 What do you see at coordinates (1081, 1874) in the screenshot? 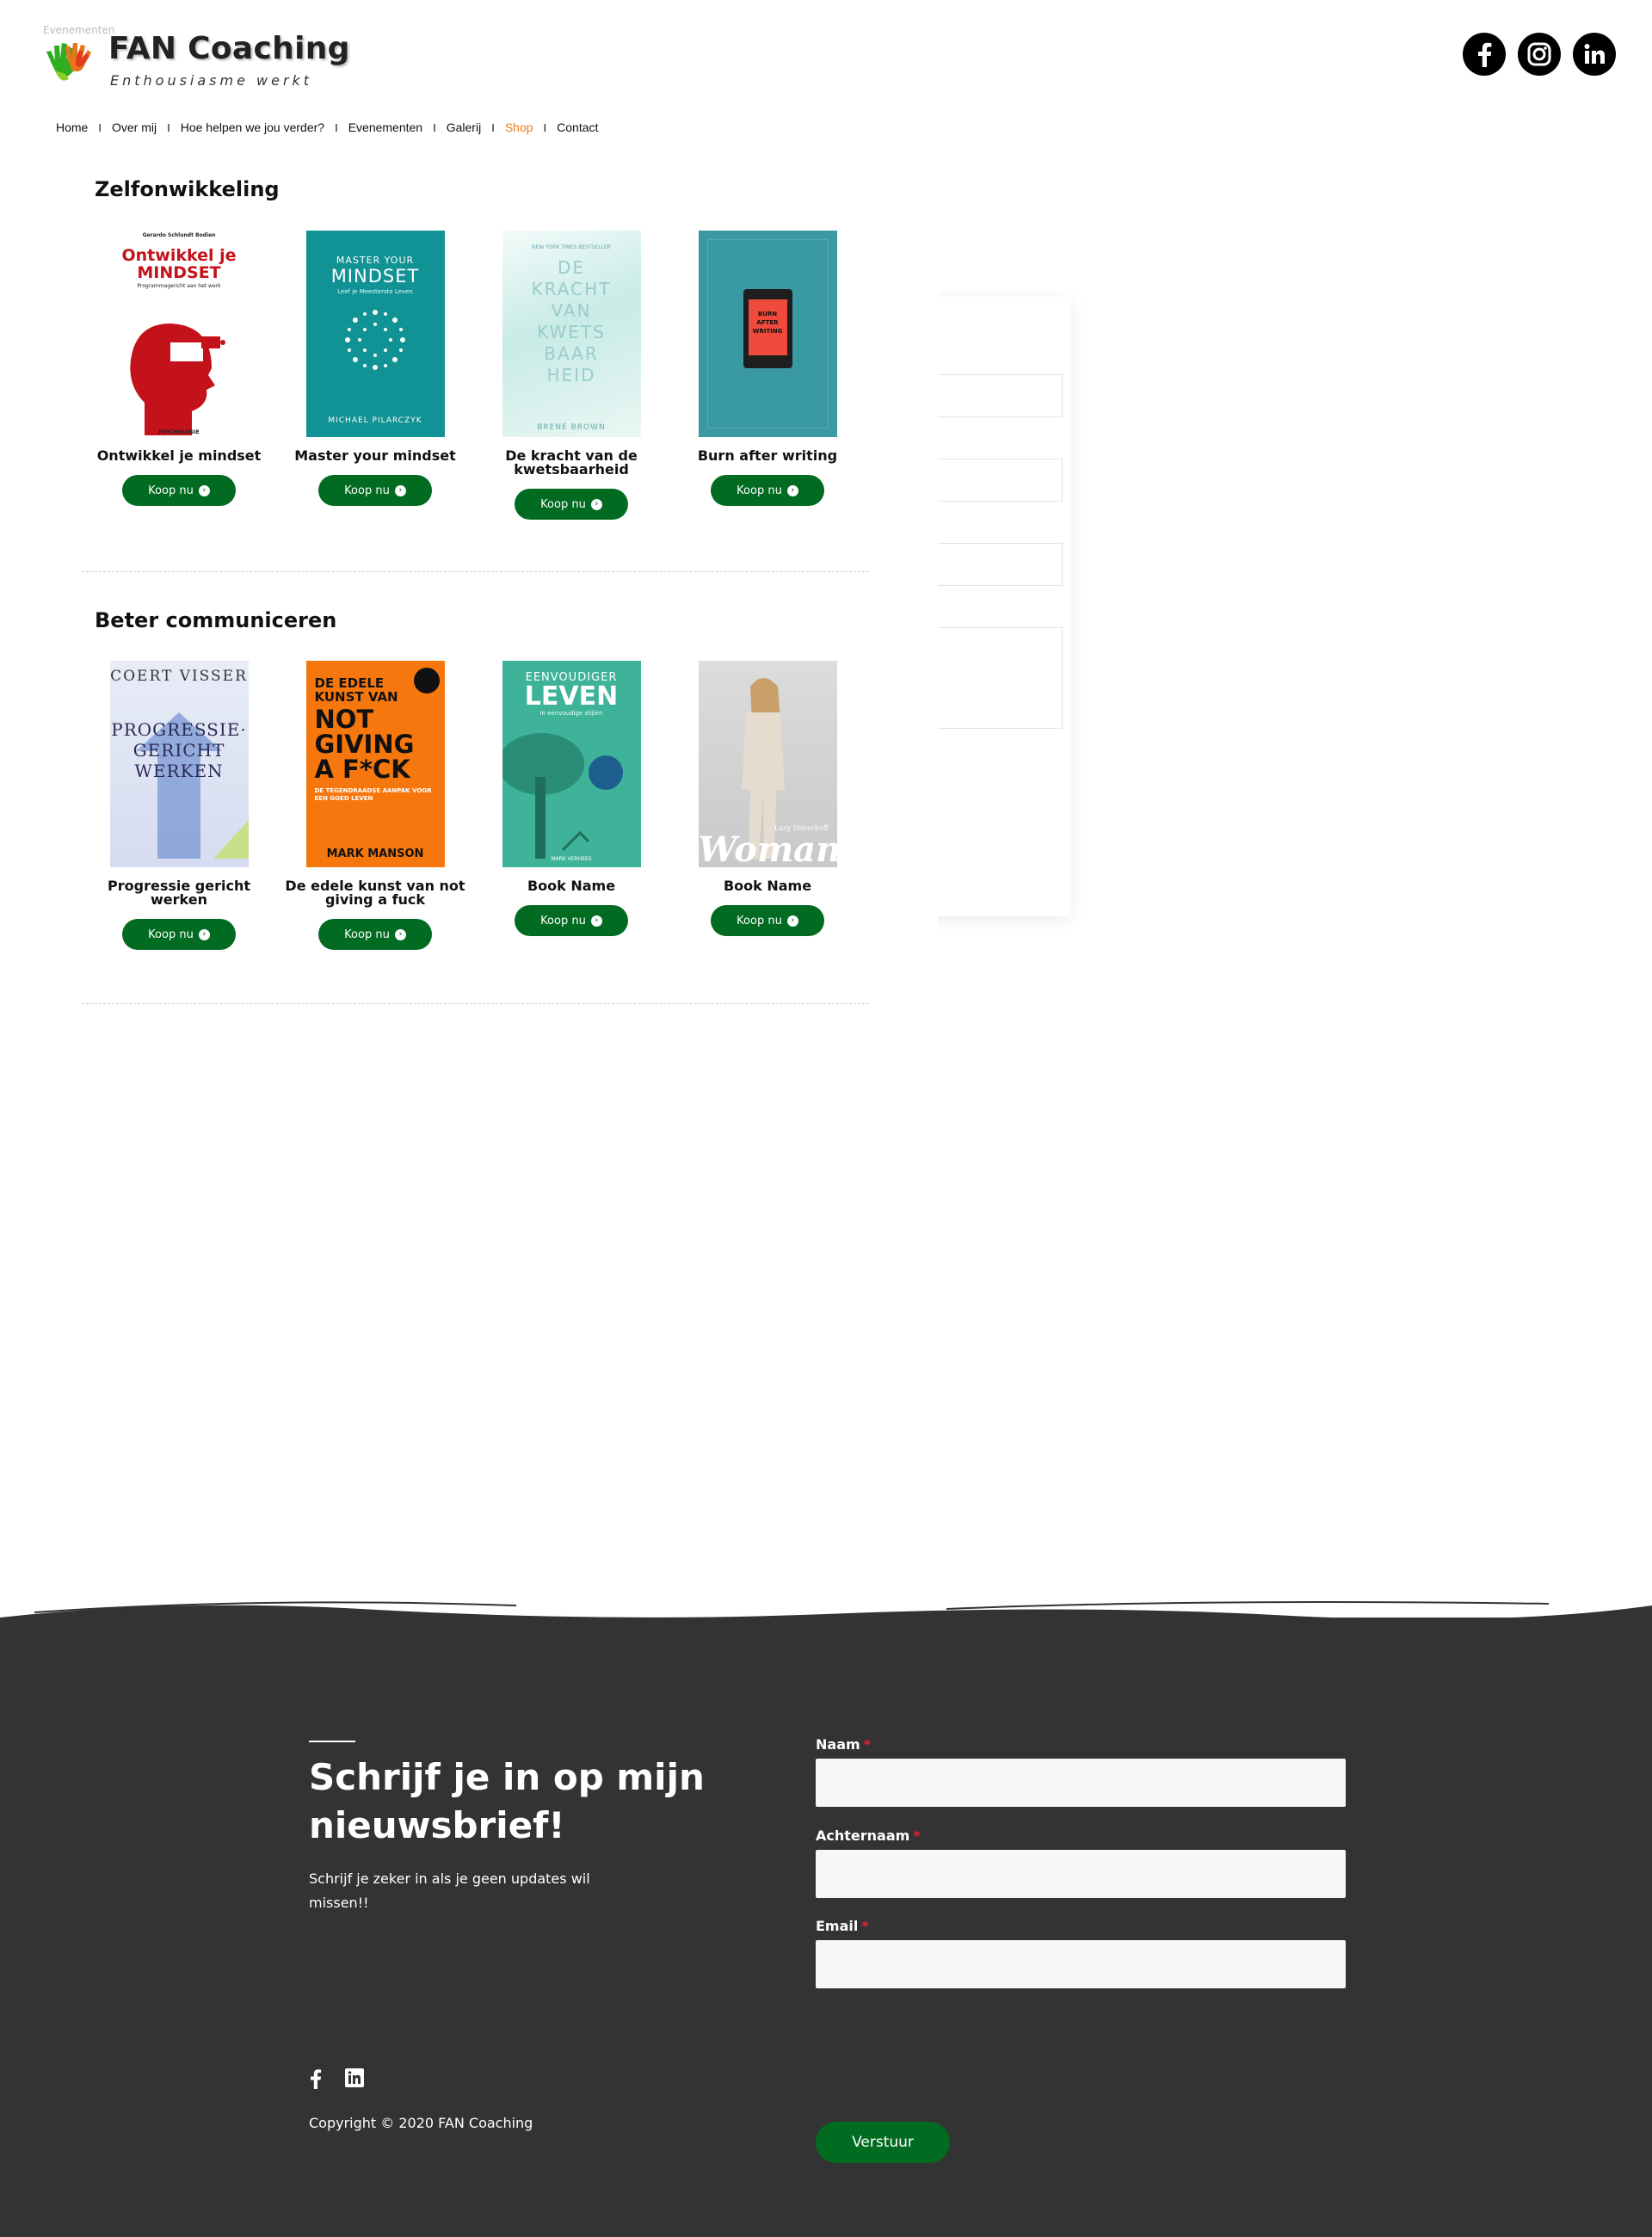
I see `achternaam-input` at bounding box center [1081, 1874].